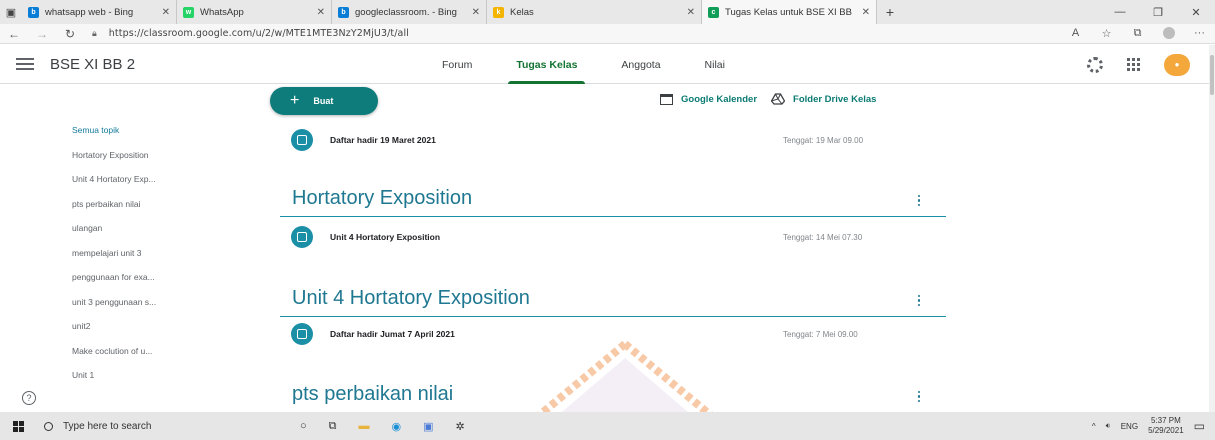  I want to click on tab-title: Tugas Kelas untuk BSE XI BB, so click(788, 12).